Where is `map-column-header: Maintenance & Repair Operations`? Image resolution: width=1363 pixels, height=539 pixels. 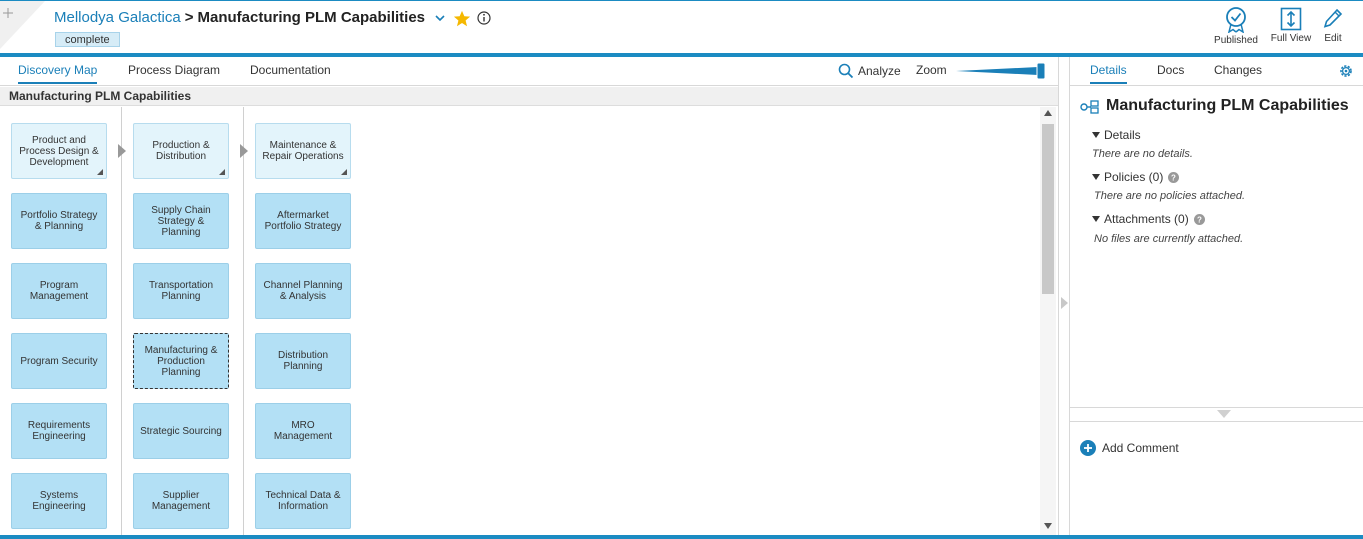 map-column-header: Maintenance & Repair Operations is located at coordinates (303, 151).